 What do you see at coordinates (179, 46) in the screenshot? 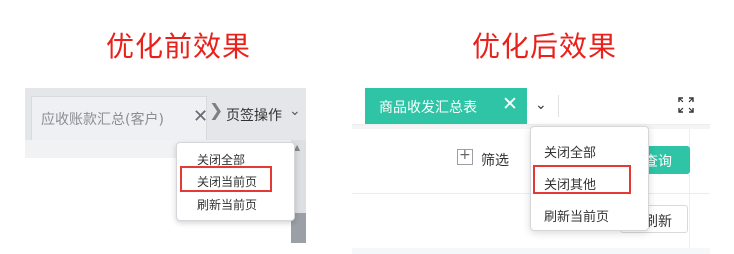
I see `before-heading: 优化前效果` at bounding box center [179, 46].